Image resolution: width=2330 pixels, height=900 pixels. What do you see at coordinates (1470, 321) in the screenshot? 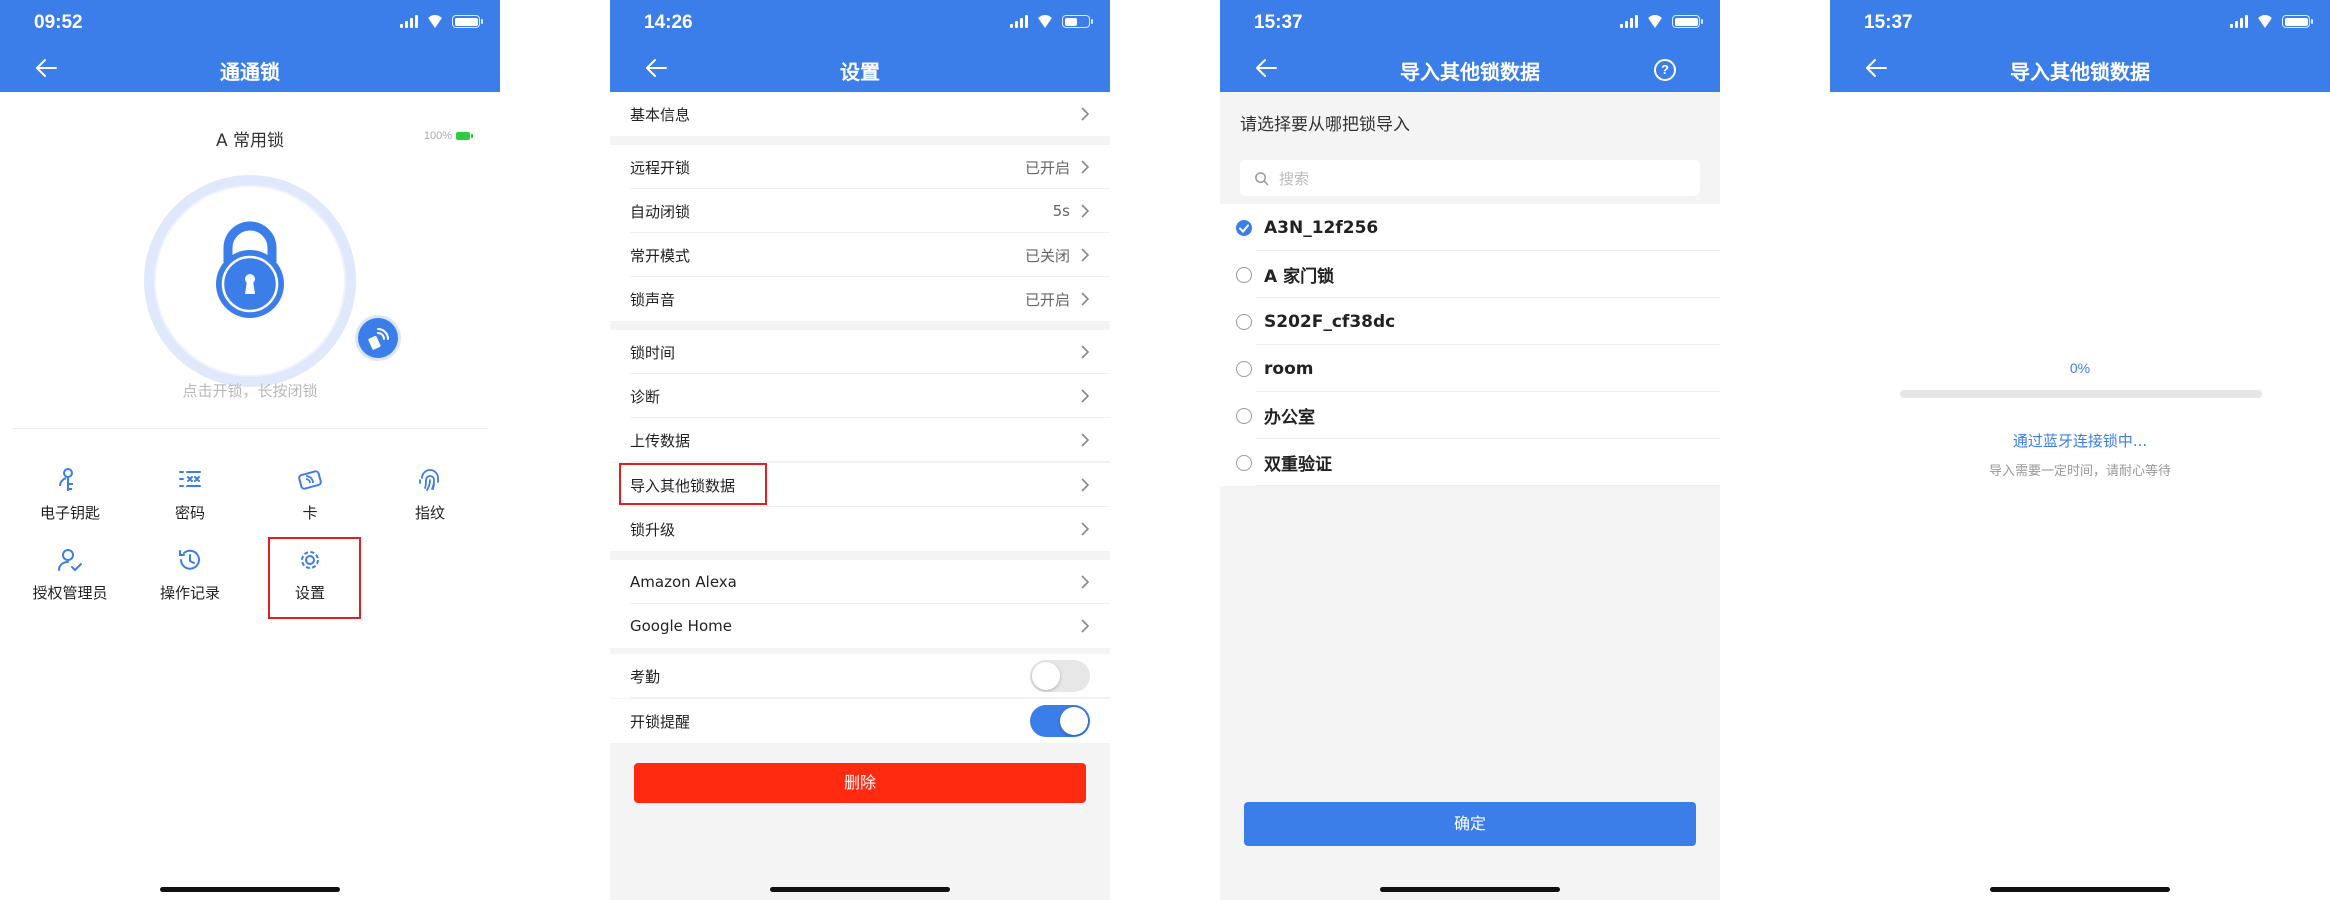
I see `lock-option: S202F_cf38dc` at bounding box center [1470, 321].